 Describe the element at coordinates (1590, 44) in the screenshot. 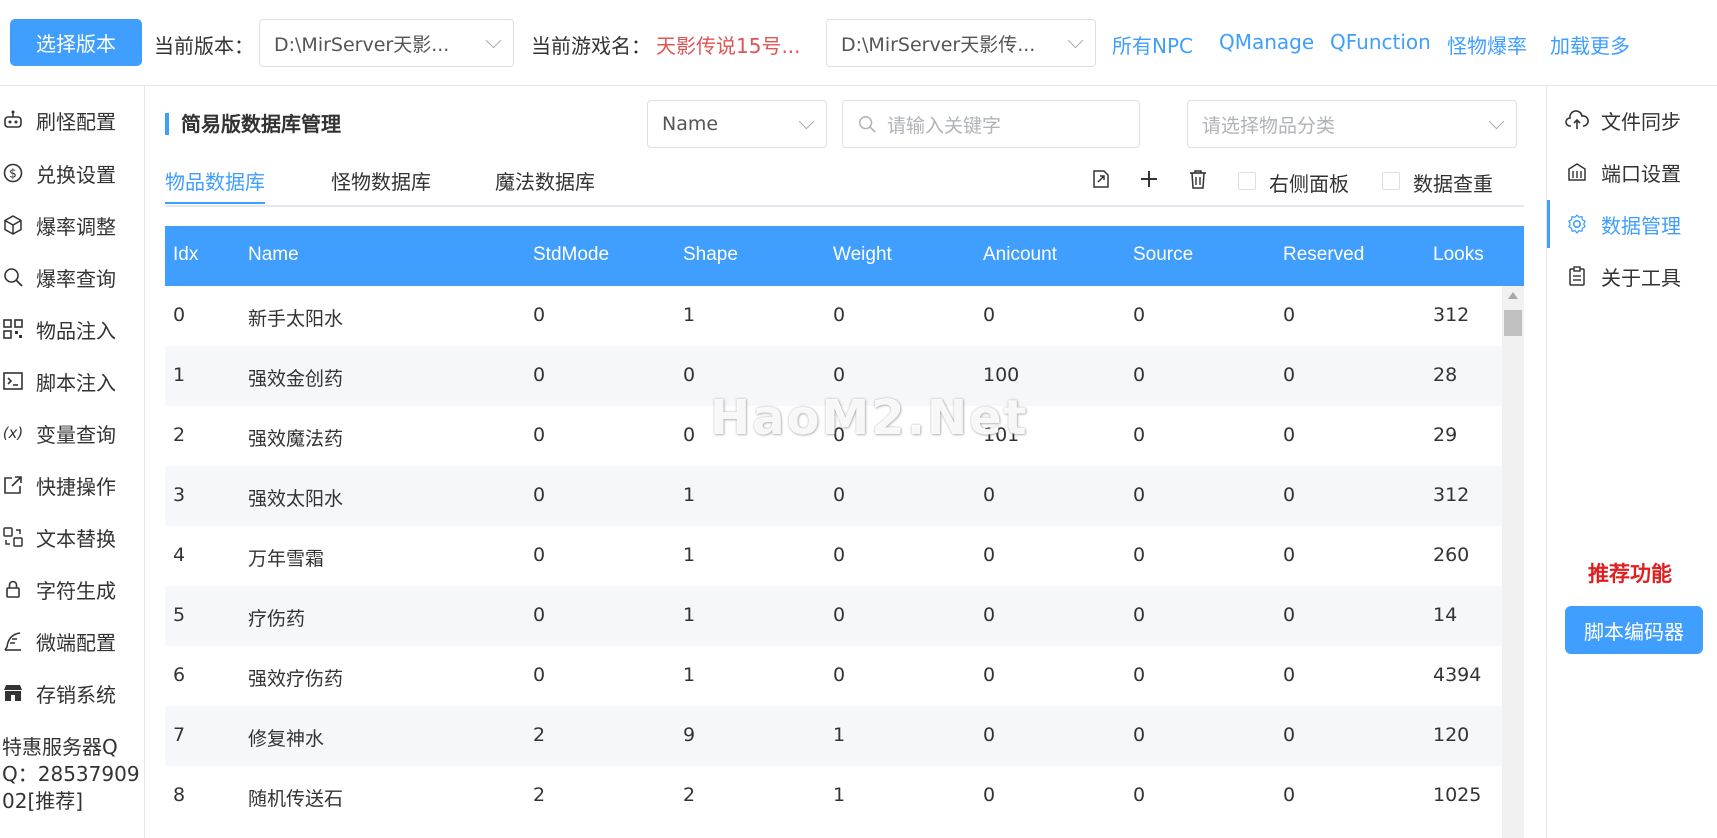

I see `link-load-more: 加载更多` at that location.